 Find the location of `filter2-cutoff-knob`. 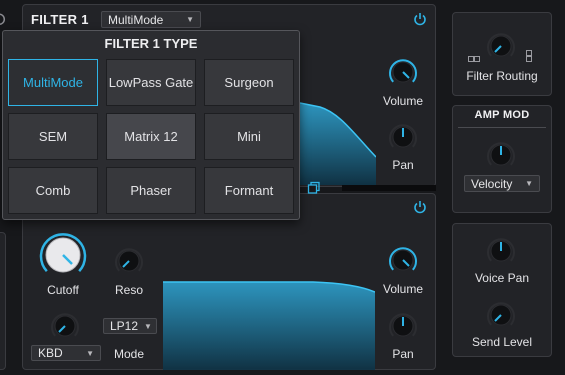

filter2-cutoff-knob is located at coordinates (63, 255).